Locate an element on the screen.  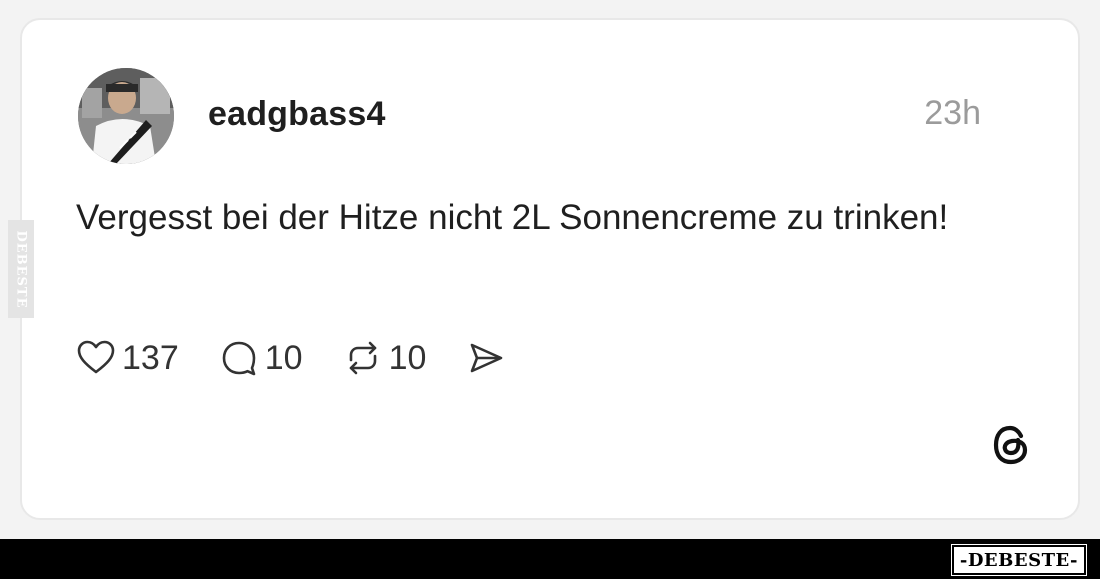
repost-button: 10 is located at coordinates (385, 358).